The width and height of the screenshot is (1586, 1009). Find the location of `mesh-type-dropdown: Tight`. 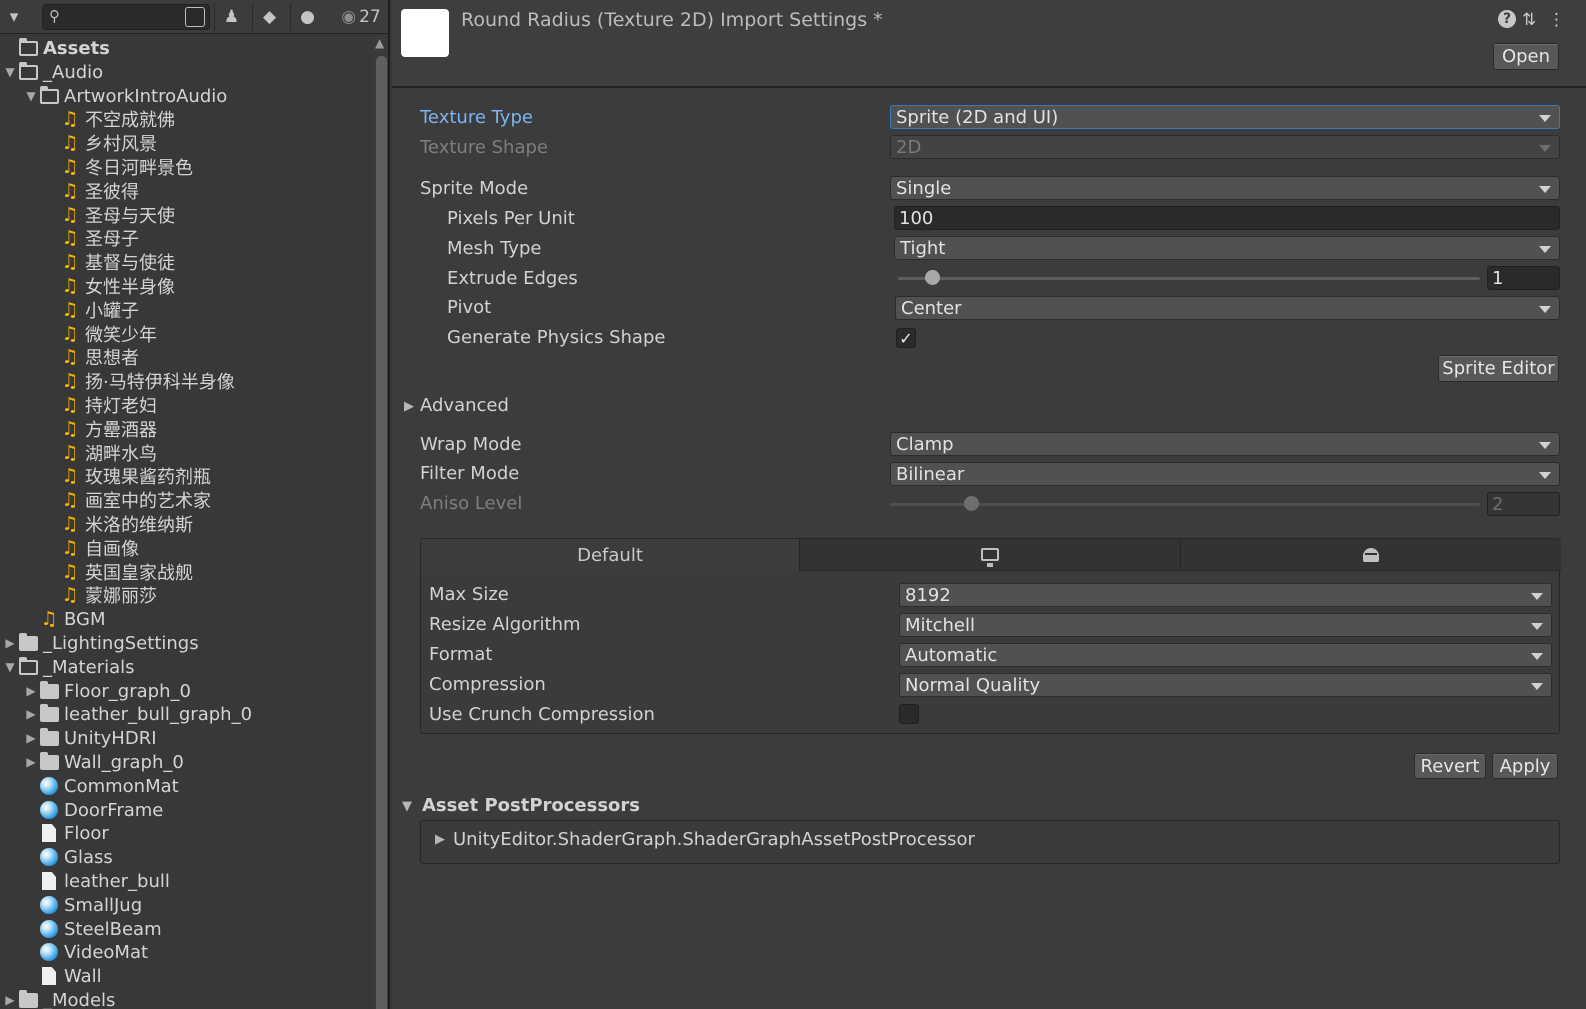

mesh-type-dropdown: Tight is located at coordinates (1227, 248).